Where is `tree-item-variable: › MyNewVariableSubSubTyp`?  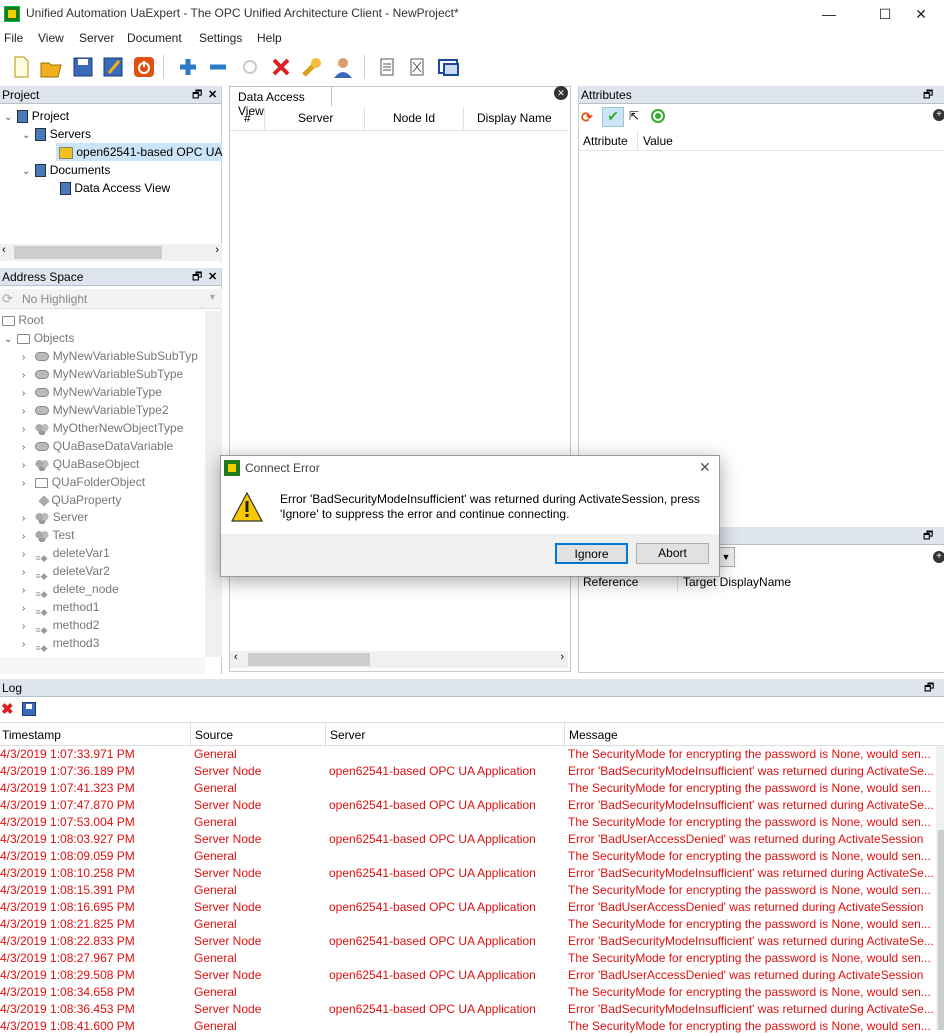
tree-item-variable: › MyNewVariableSubSubTyp is located at coordinates (110, 356).